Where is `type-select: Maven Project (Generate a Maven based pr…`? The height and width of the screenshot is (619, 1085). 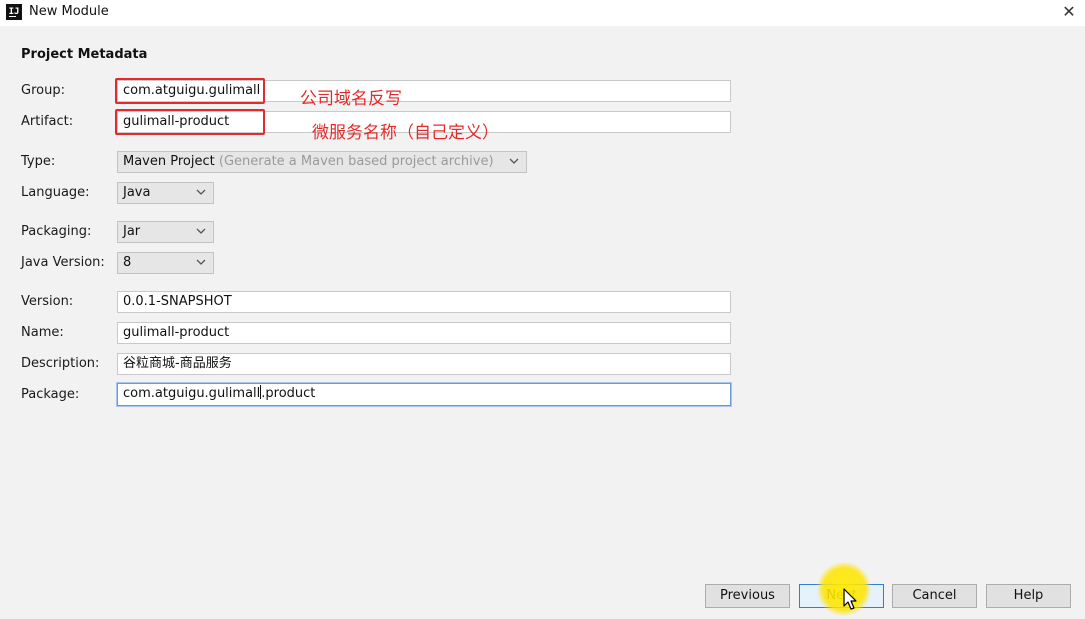 type-select: Maven Project (Generate a Maven based pr… is located at coordinates (322, 162).